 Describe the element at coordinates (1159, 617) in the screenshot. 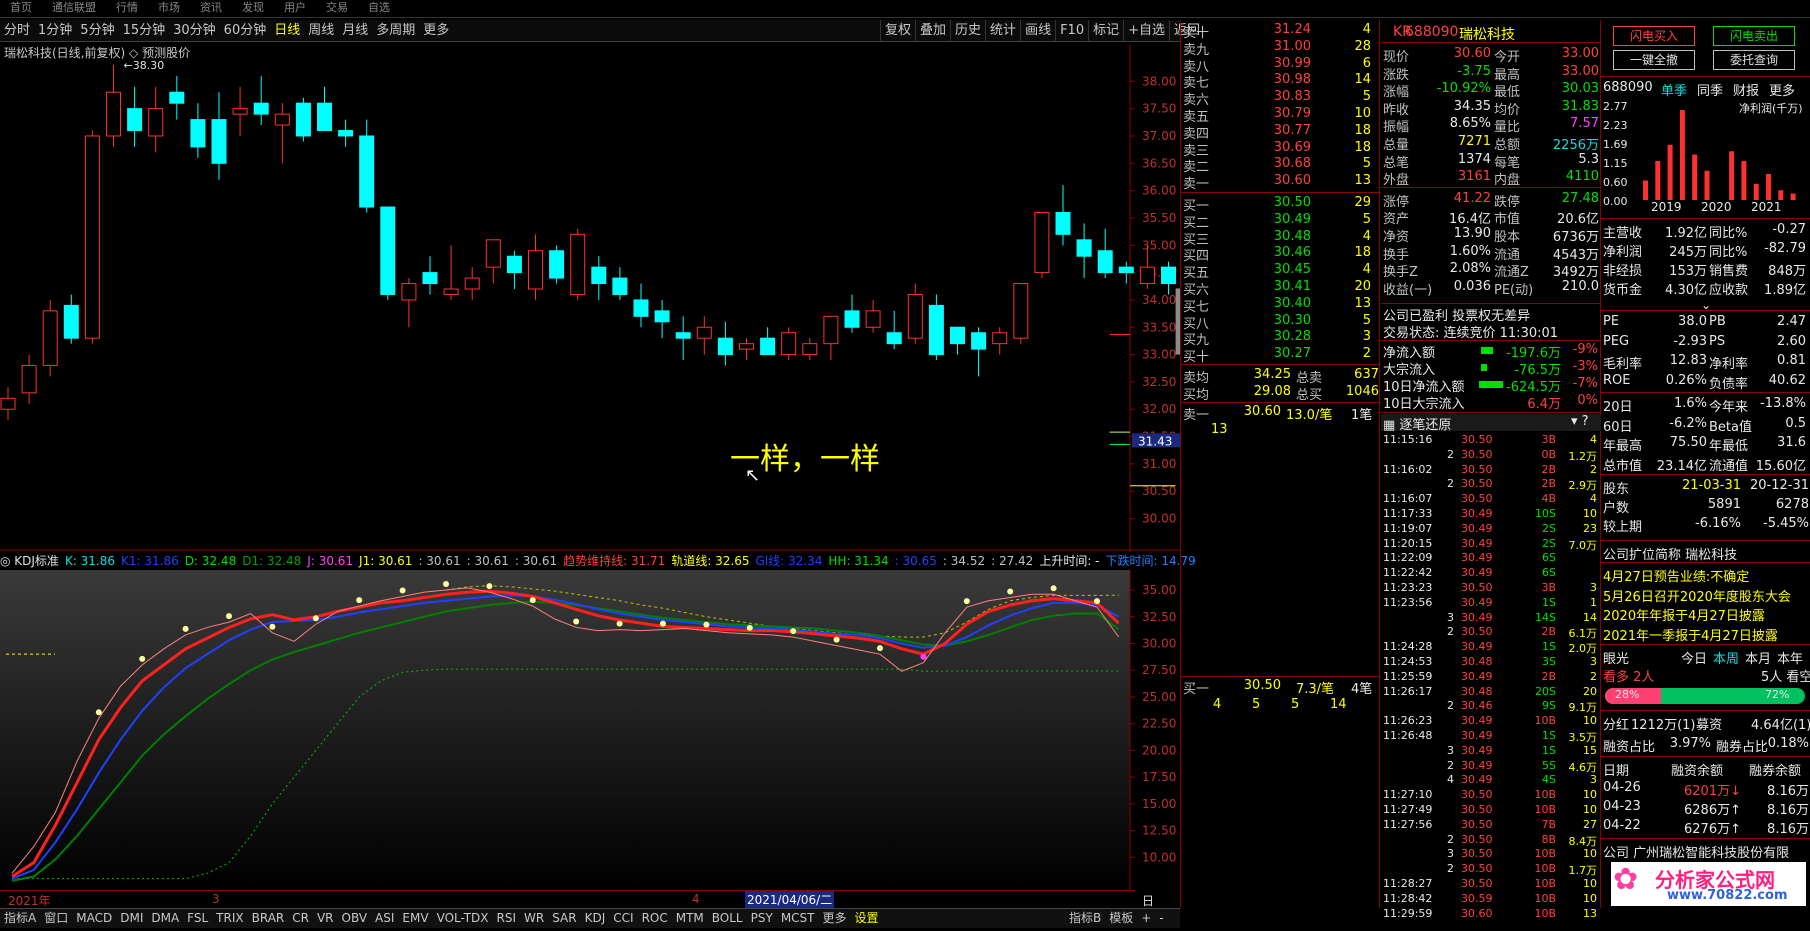

I see `kdj-tick-label: 32.50` at that location.